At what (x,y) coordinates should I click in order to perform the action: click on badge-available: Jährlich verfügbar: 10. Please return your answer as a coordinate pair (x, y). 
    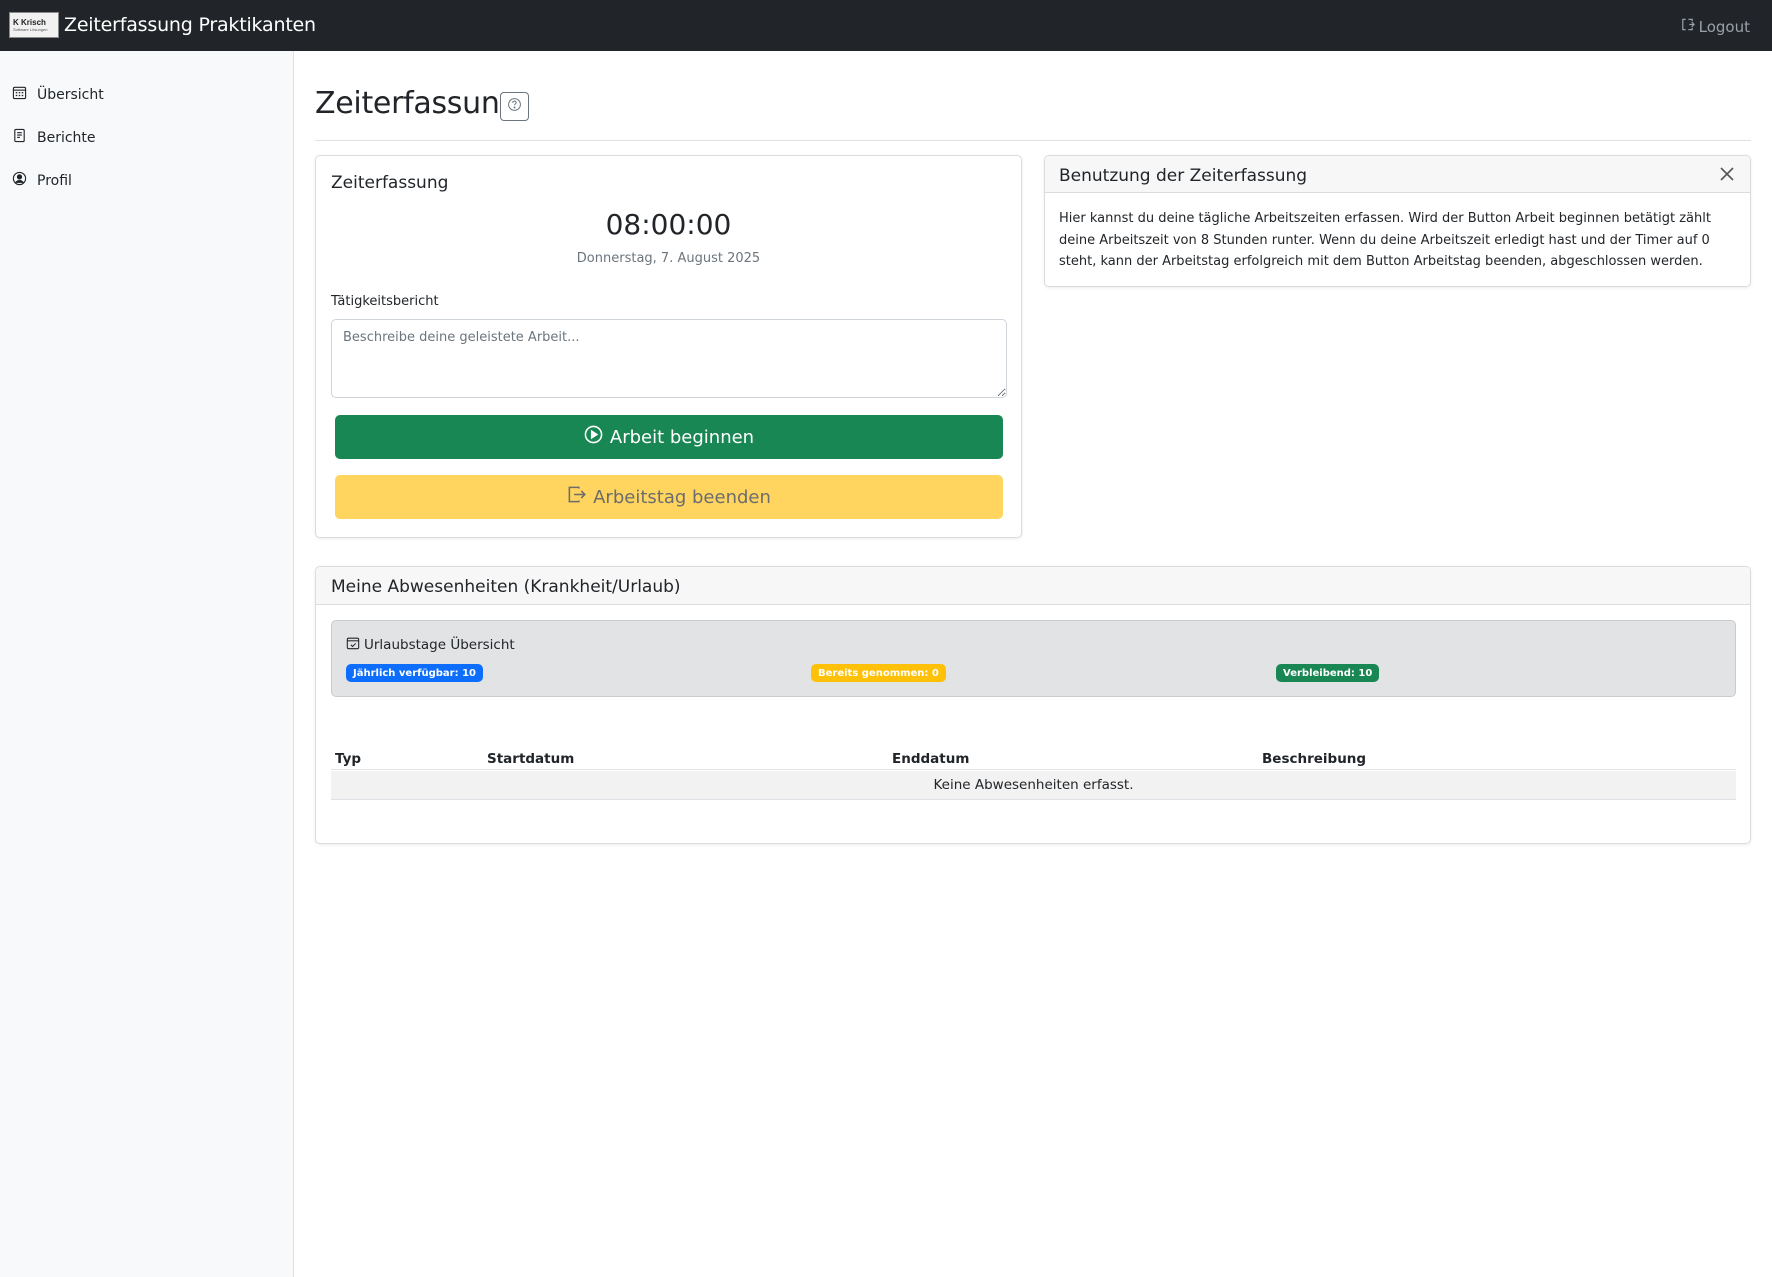
    Looking at the image, I should click on (414, 673).